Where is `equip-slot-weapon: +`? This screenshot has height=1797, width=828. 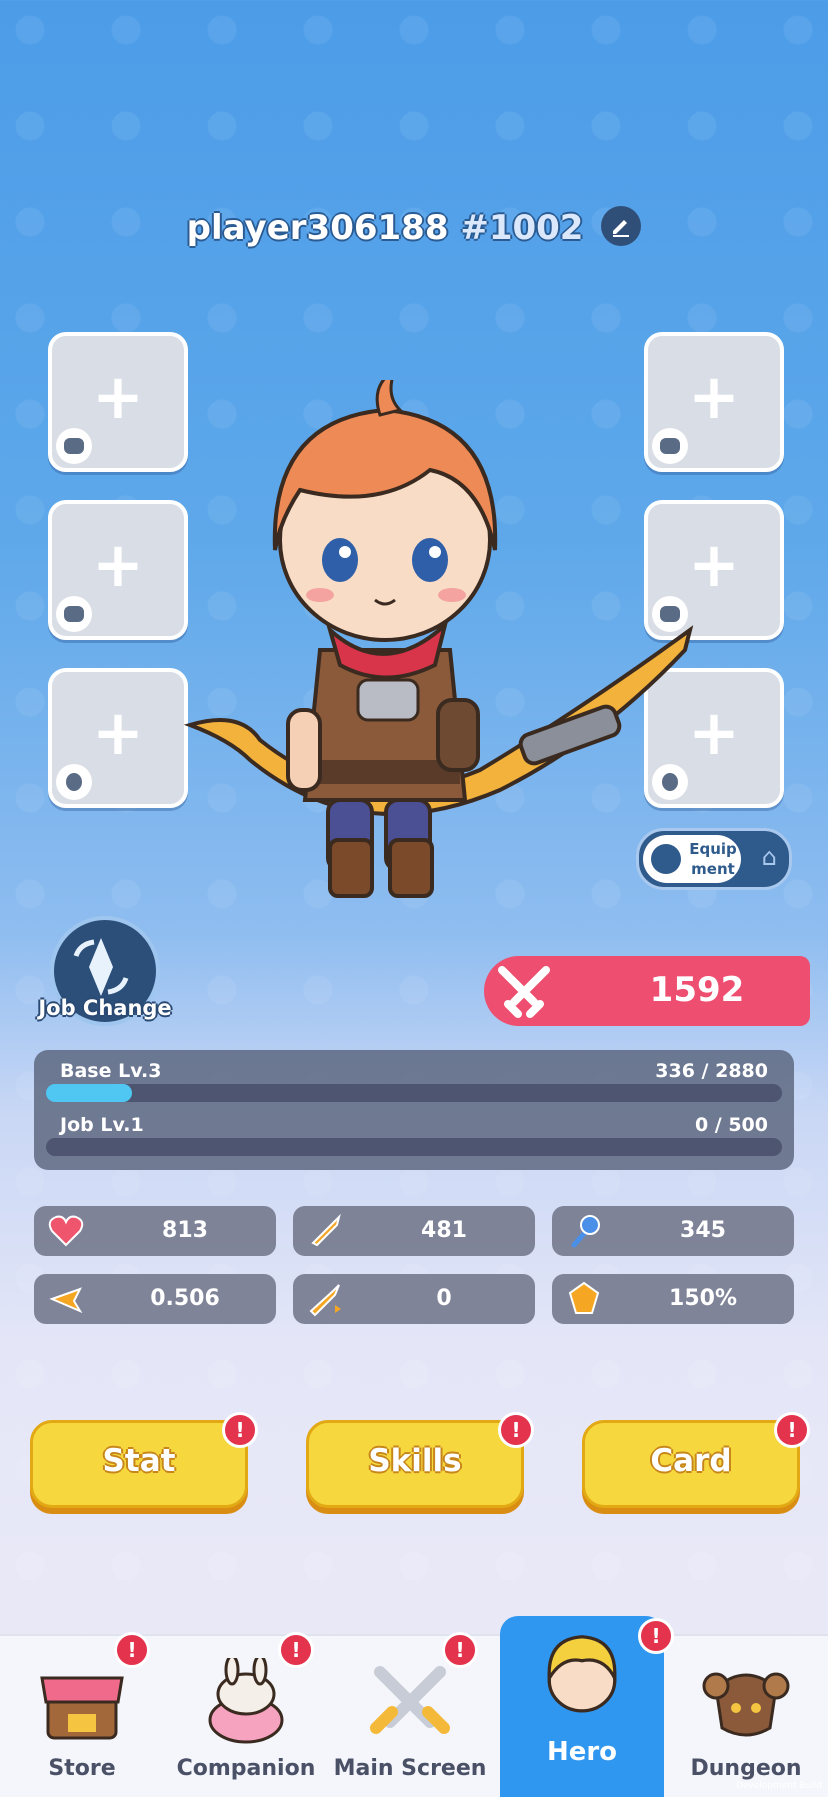 equip-slot-weapon: + is located at coordinates (118, 402).